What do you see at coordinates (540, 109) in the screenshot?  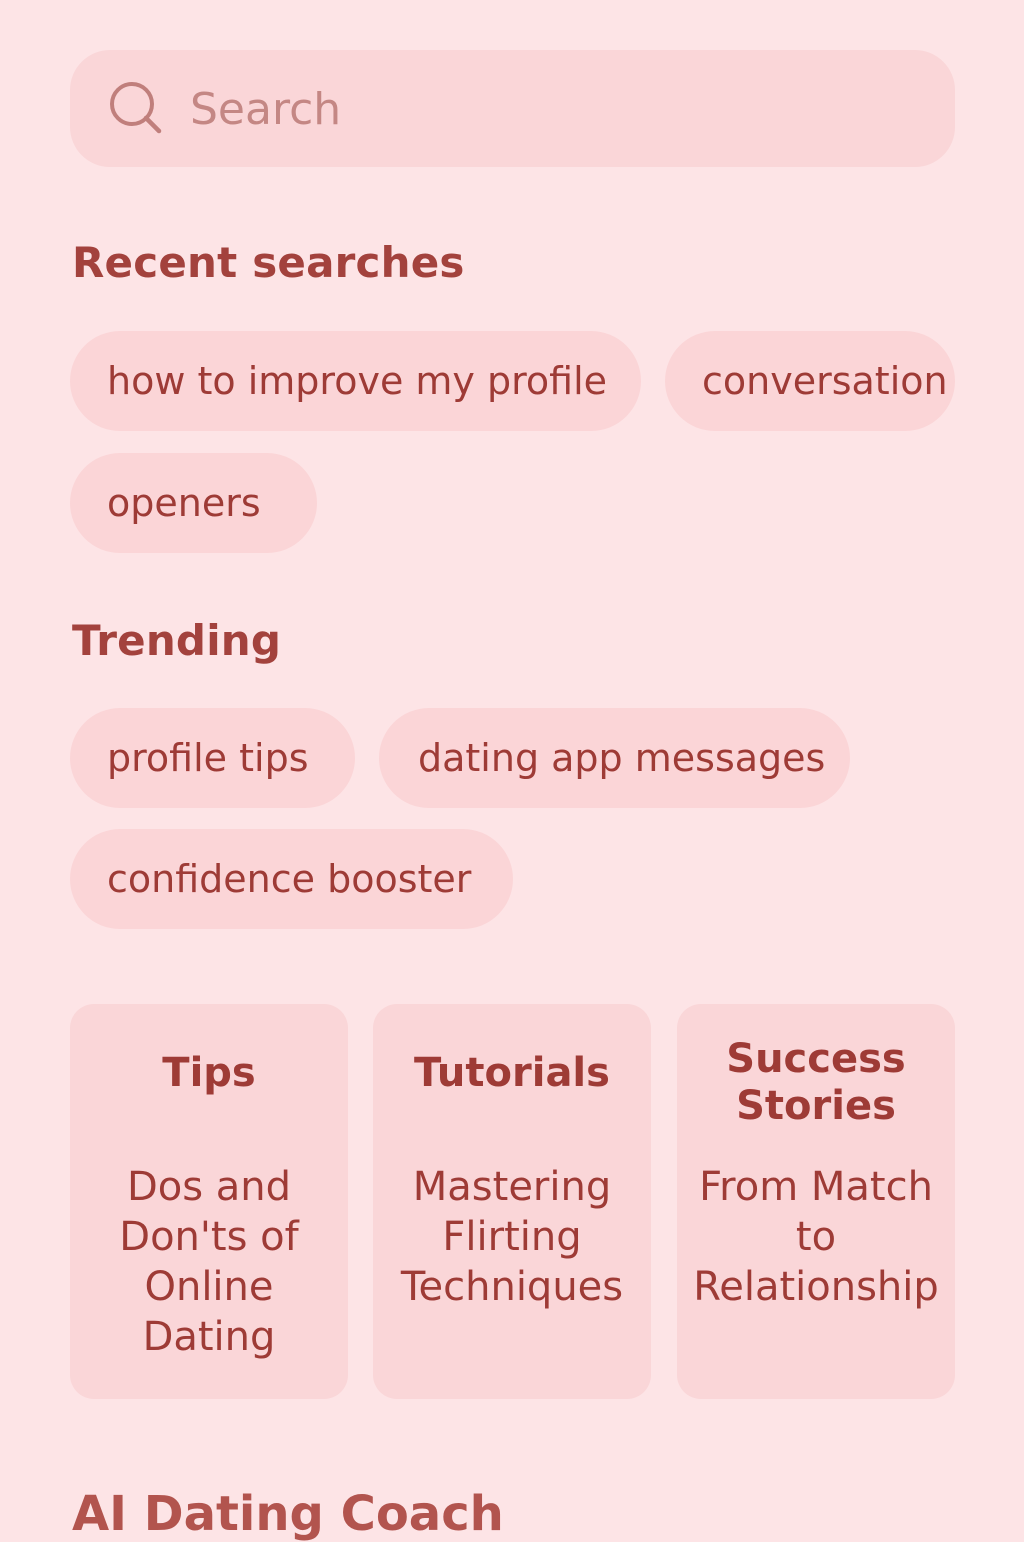 I see `search-input` at bounding box center [540, 109].